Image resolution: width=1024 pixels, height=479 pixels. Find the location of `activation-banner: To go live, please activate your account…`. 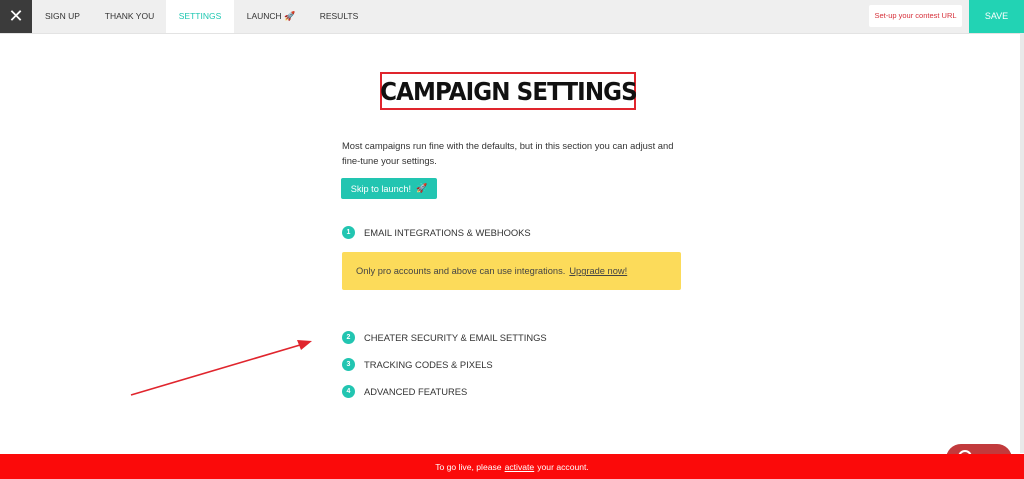

activation-banner: To go live, please activate your account… is located at coordinates (512, 466).